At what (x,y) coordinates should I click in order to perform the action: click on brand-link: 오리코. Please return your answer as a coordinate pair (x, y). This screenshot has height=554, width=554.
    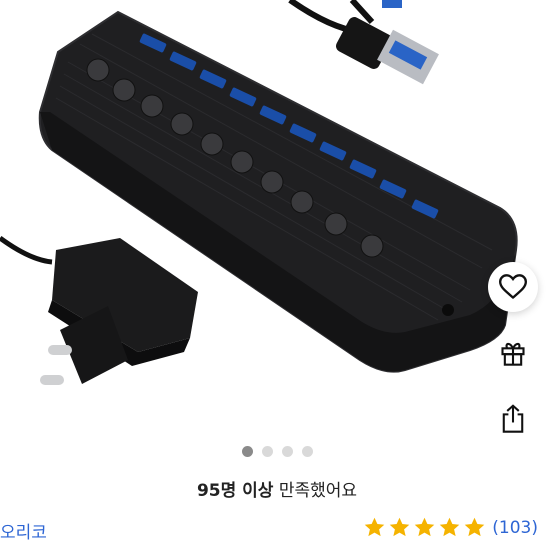
    Looking at the image, I should click on (23, 530).